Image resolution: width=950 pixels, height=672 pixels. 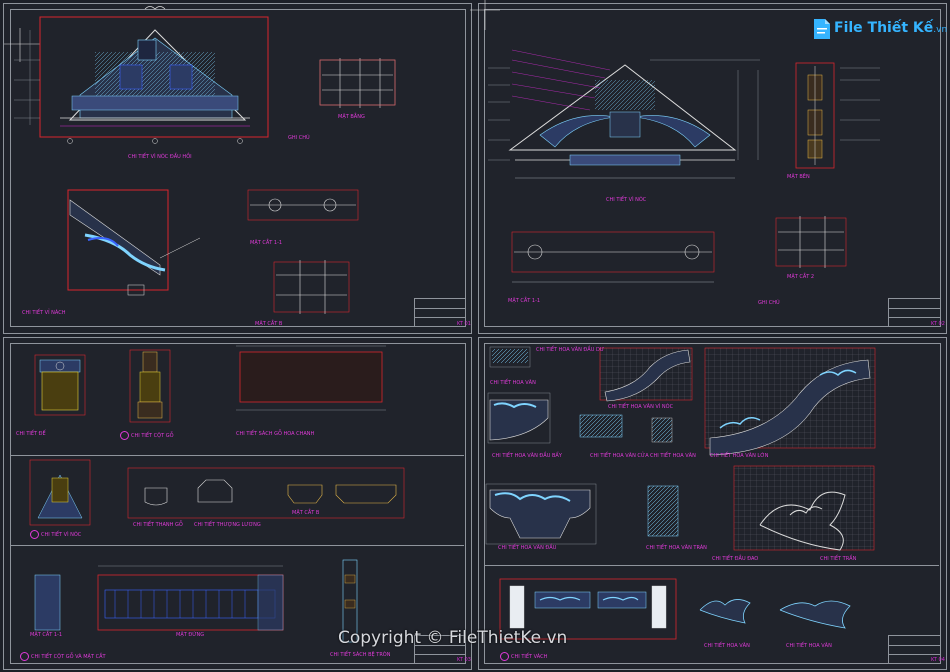 I want to click on copyright-watermark: Copyright © FileThietKe.vn, so click(x=453, y=638).